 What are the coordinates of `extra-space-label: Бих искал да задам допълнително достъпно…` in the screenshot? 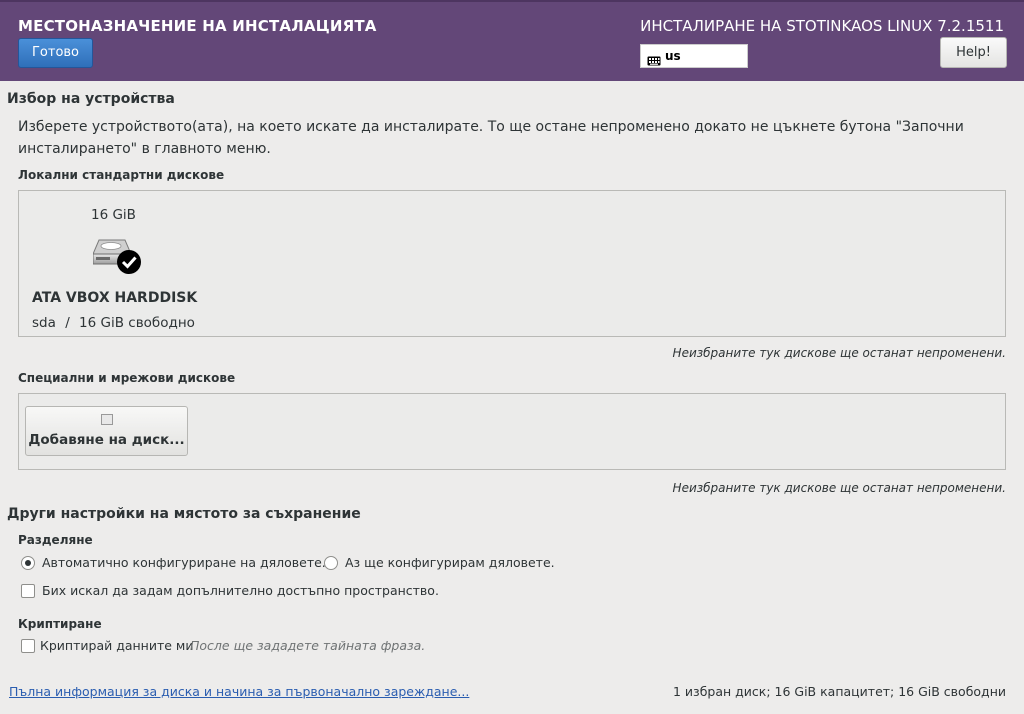 It's located at (240, 590).